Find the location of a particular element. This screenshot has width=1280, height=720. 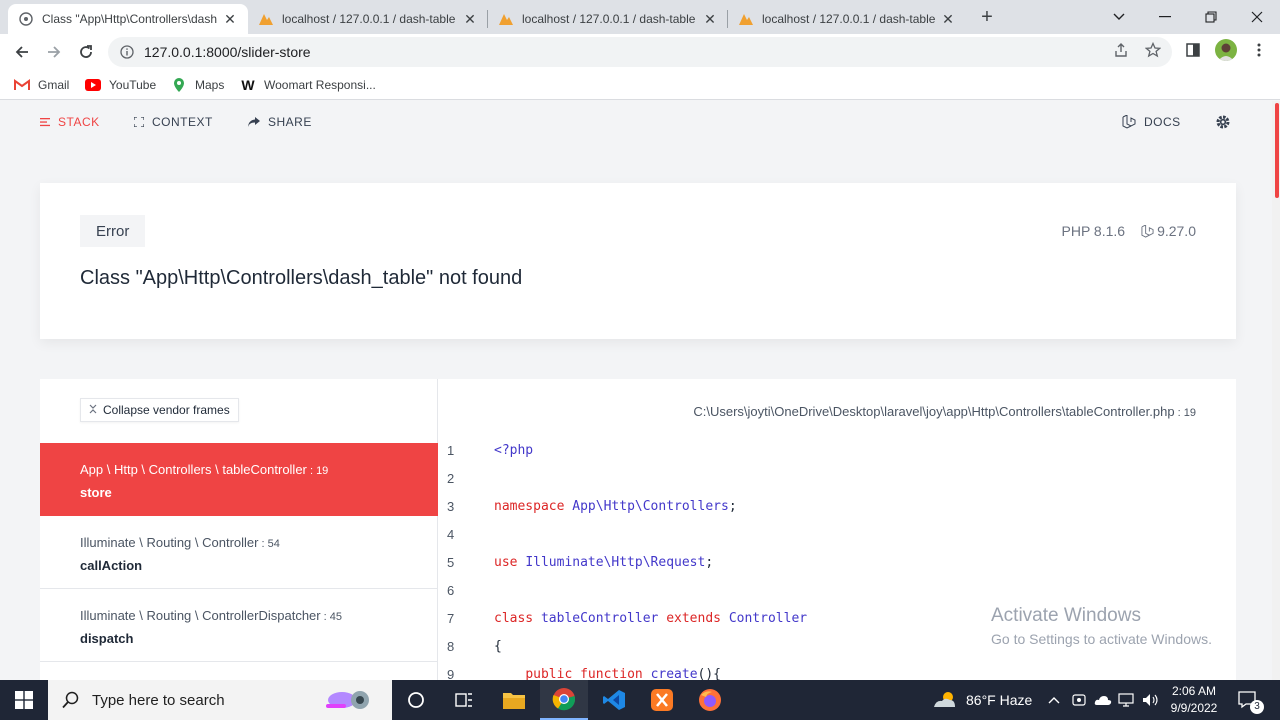

line-number: 6 is located at coordinates (451, 590).